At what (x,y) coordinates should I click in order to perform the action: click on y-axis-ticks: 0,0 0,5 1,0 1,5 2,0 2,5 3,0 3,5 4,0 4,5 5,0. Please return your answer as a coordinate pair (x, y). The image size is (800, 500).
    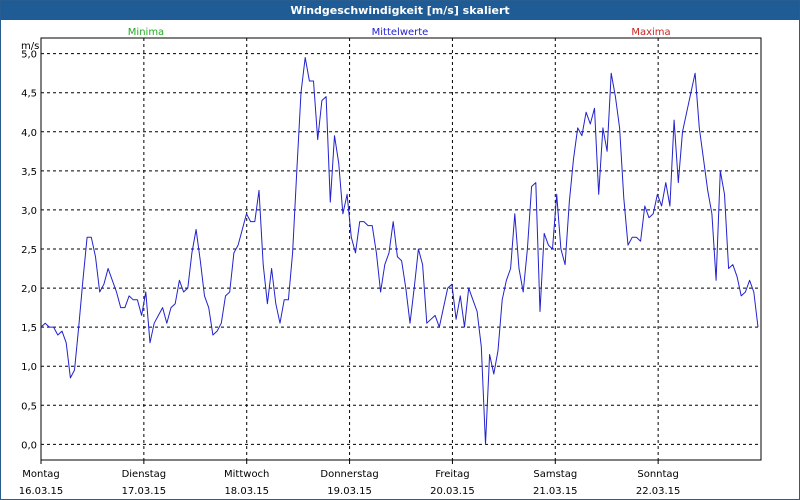
    Looking at the image, I should click on (29, 251).